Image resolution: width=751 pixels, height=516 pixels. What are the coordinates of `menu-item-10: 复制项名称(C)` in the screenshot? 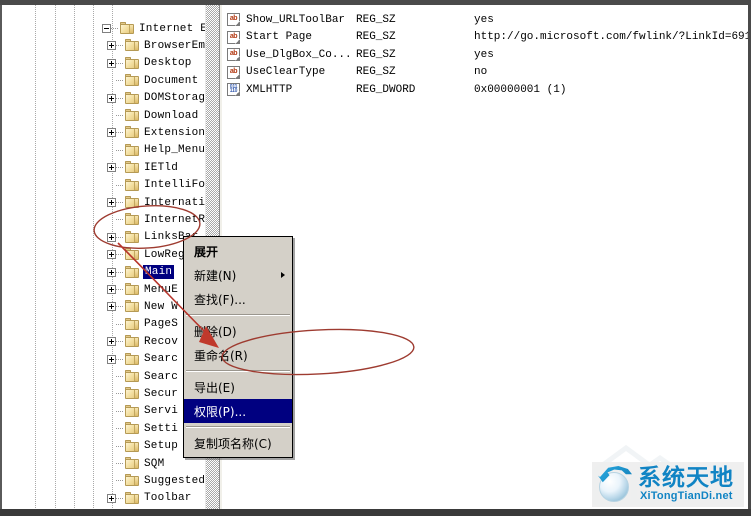 It's located at (238, 443).